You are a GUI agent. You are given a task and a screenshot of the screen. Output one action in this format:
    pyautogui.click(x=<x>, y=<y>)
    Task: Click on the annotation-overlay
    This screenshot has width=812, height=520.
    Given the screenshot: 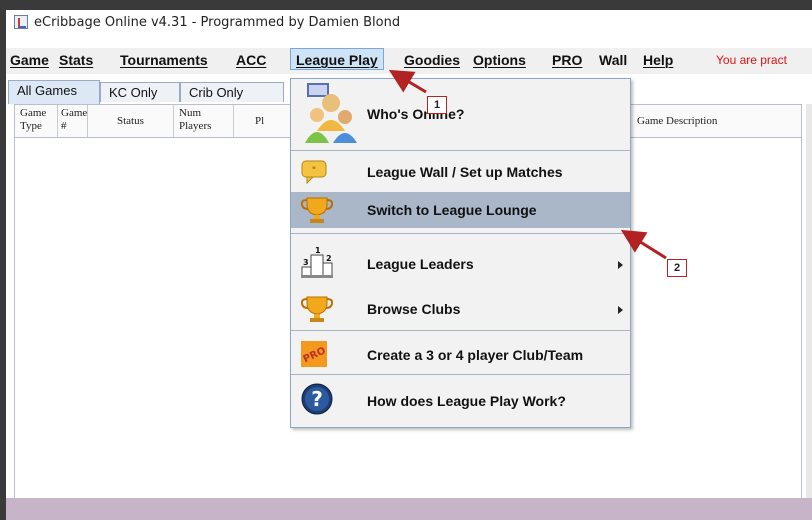 What is the action you would take?
    pyautogui.click(x=527, y=164)
    